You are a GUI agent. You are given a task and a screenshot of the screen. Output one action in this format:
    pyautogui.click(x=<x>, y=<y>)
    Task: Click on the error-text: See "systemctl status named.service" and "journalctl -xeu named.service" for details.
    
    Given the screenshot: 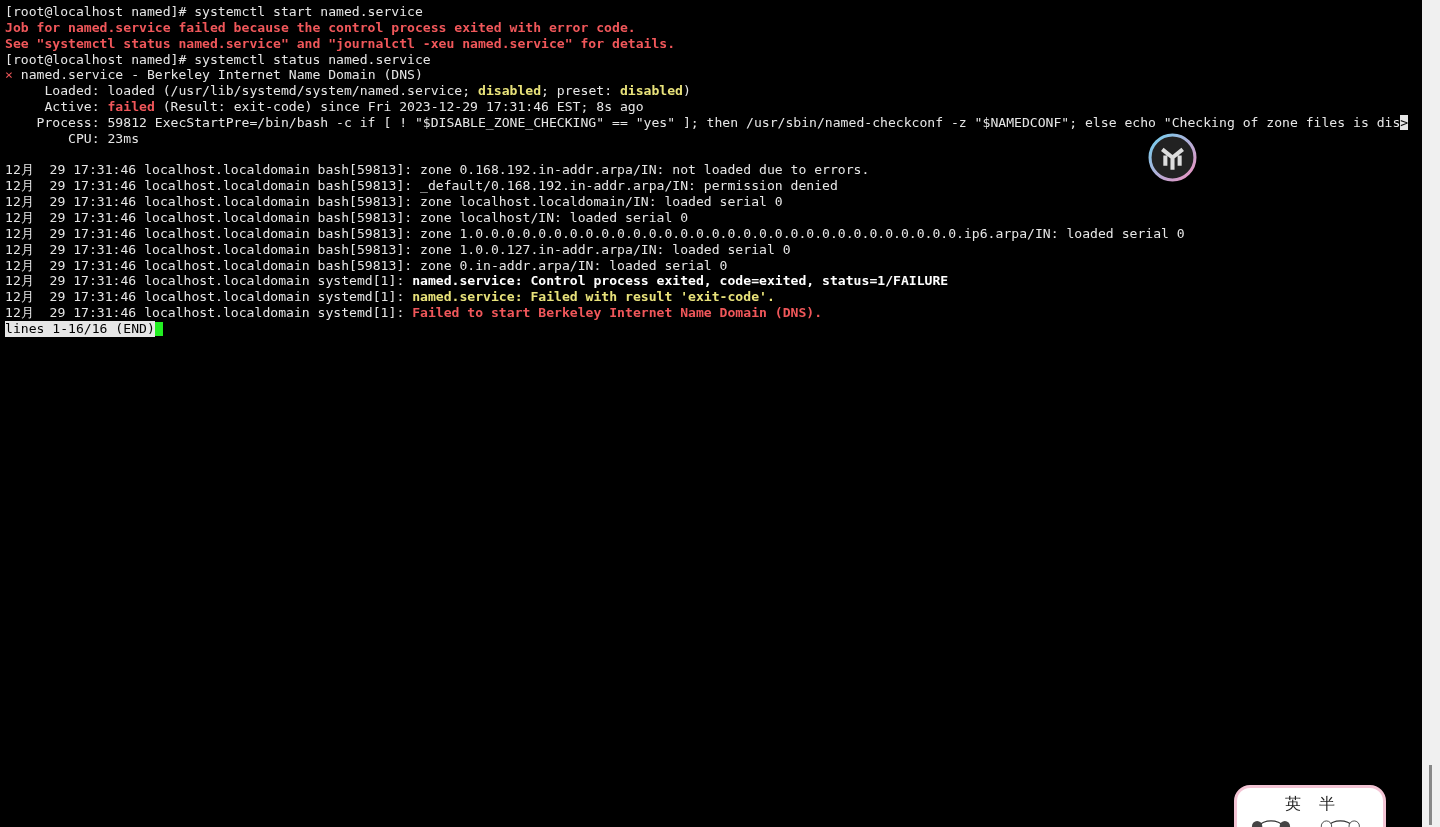 What is the action you would take?
    pyautogui.click(x=340, y=43)
    